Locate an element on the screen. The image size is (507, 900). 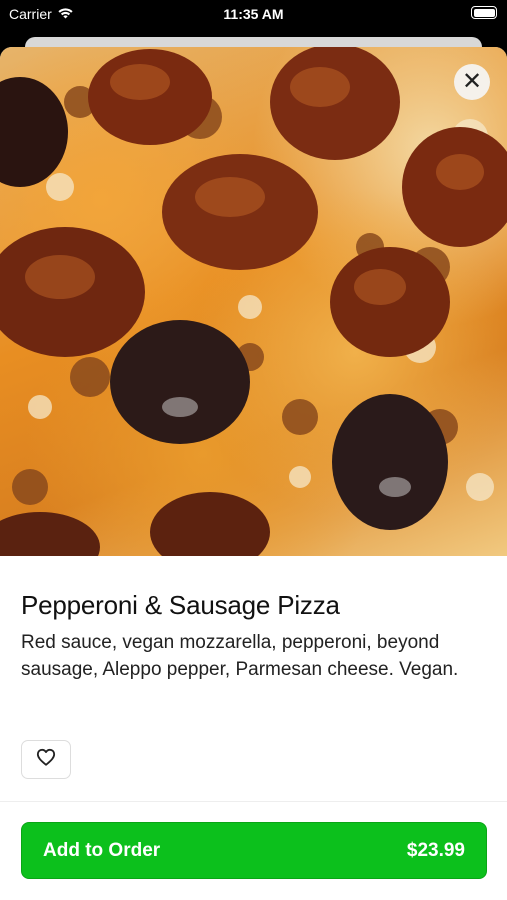
price-label: $23.99 is located at coordinates (435, 850).